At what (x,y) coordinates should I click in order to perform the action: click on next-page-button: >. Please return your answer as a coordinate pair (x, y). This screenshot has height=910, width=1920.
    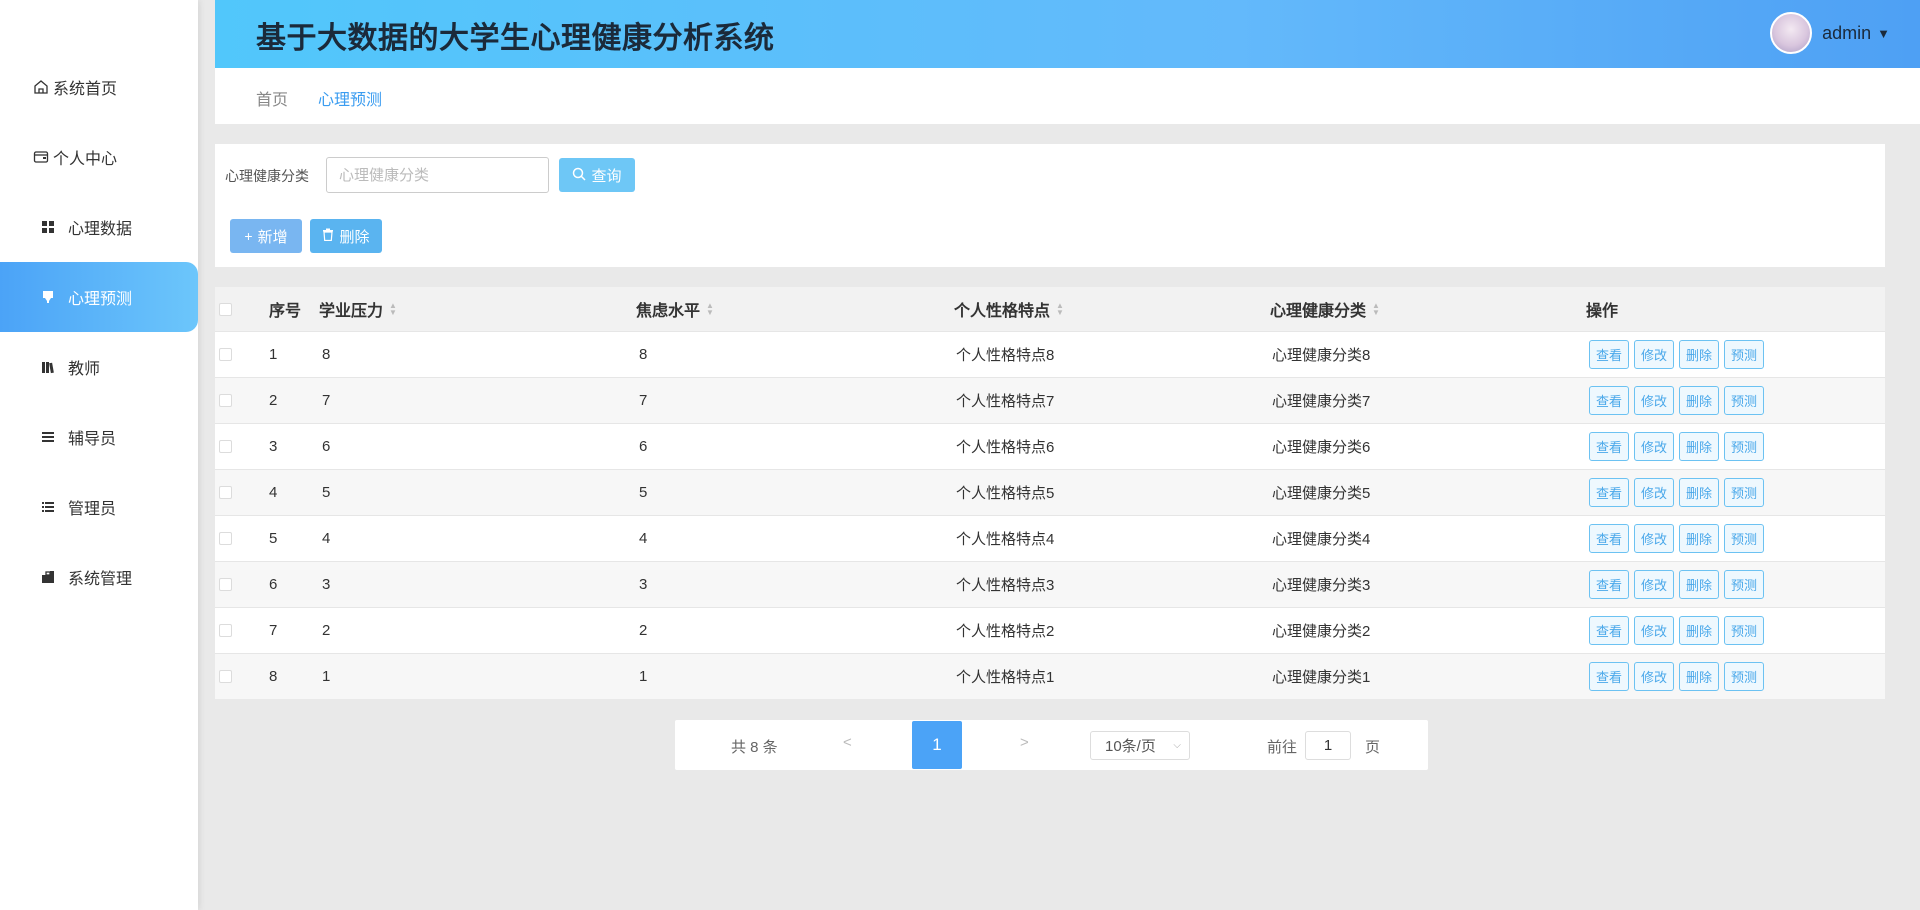
    Looking at the image, I should click on (1024, 742).